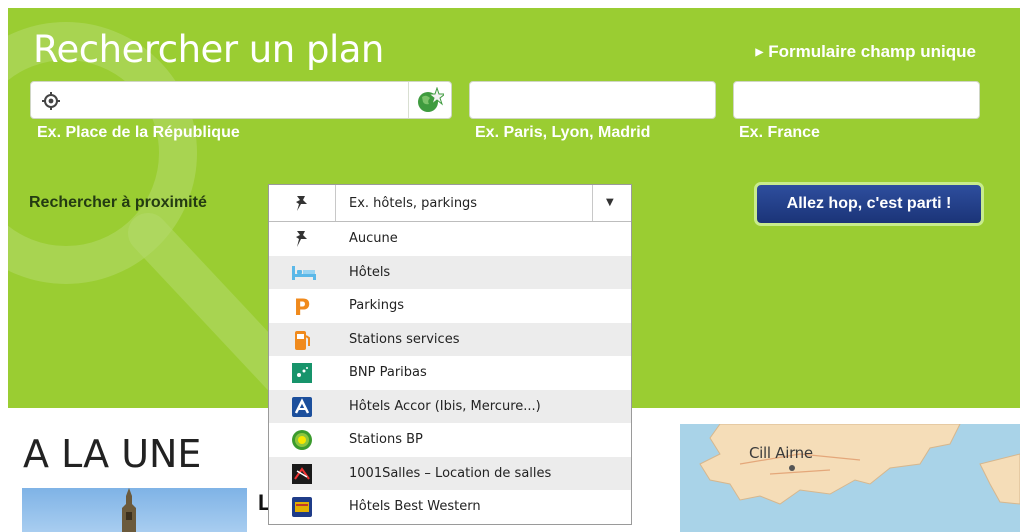 The image size is (1020, 532). Describe the element at coordinates (779, 132) in the screenshot. I see `country-hint: Ex. France` at that location.